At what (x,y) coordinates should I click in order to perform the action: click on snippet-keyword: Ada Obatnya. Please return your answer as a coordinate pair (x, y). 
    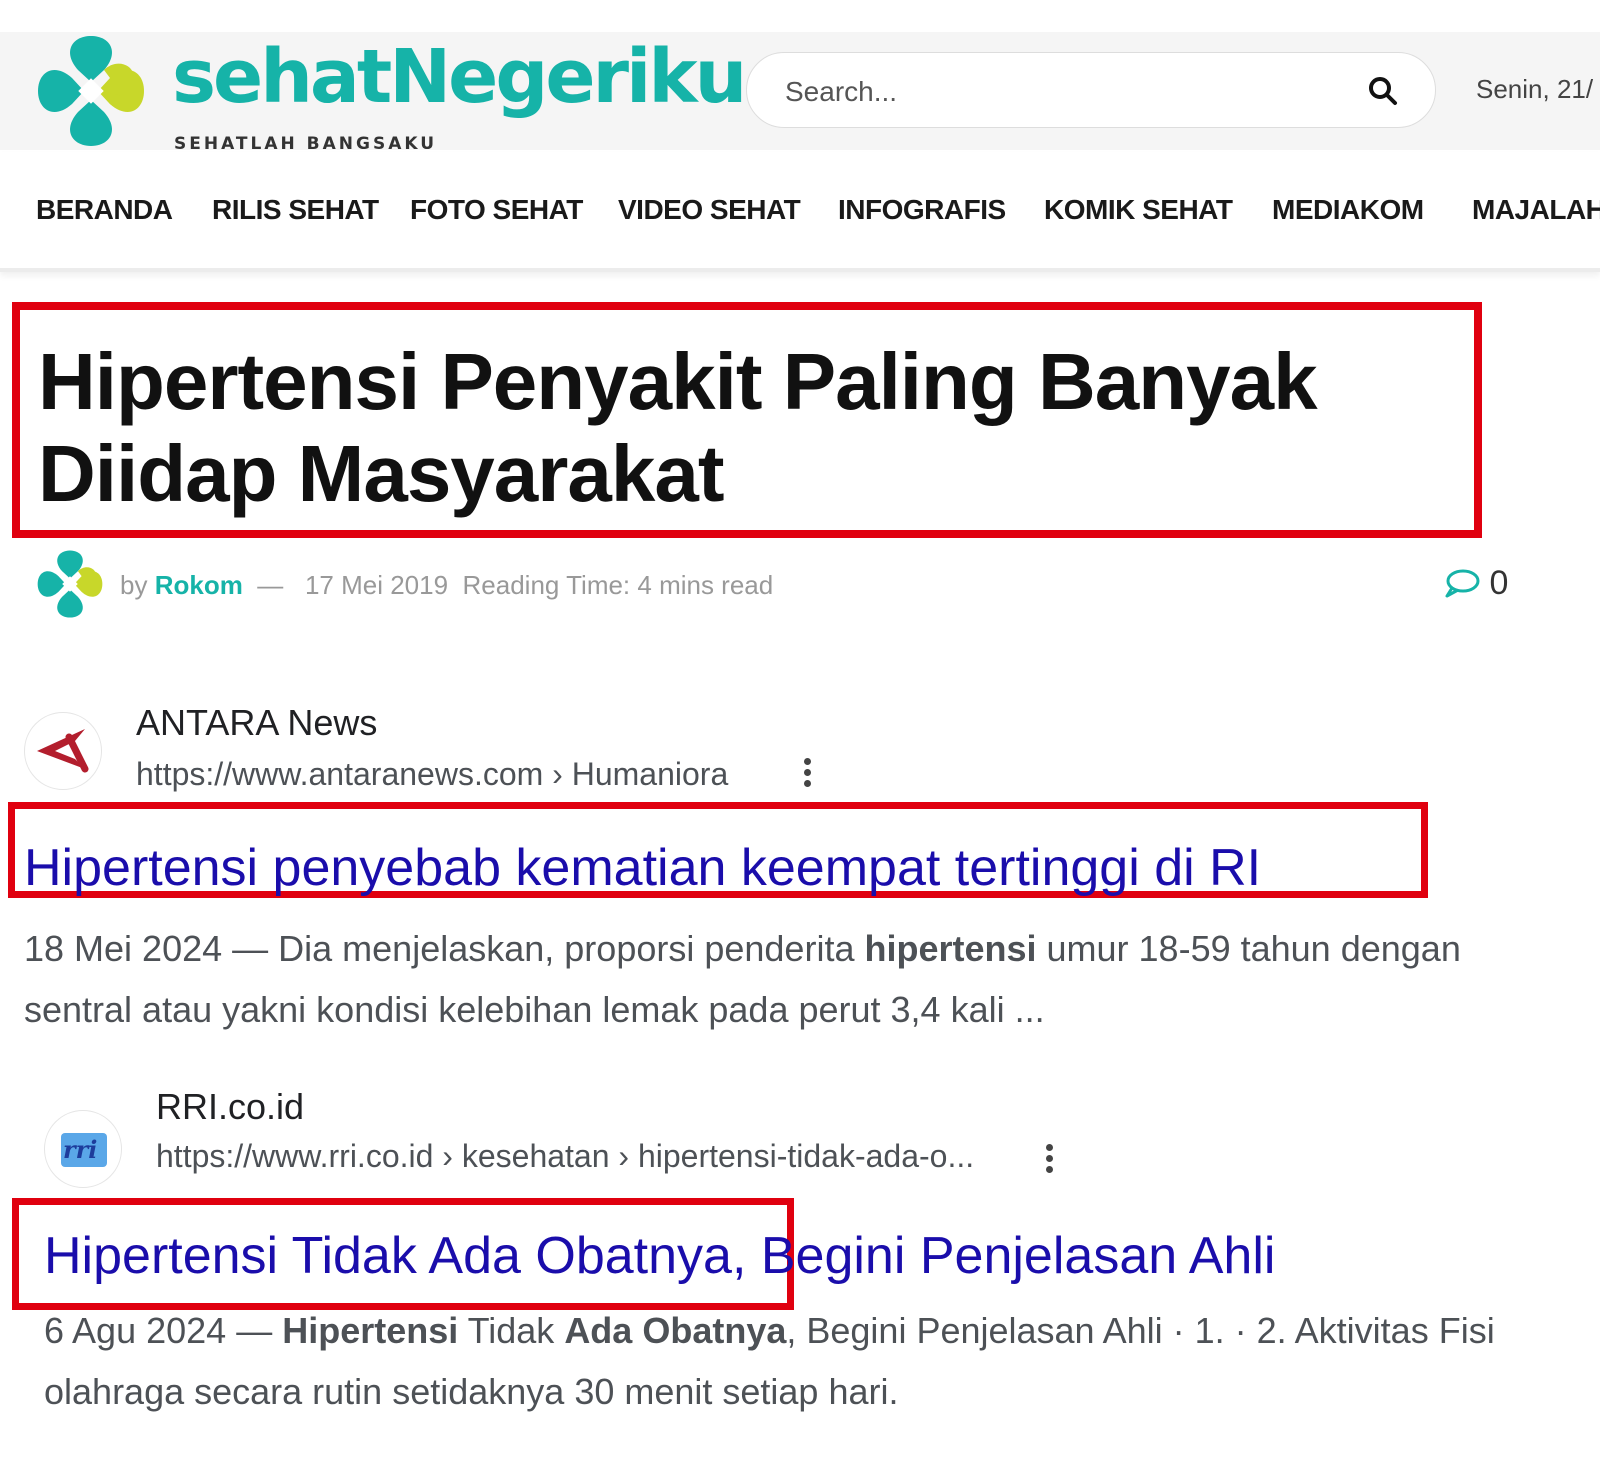
    Looking at the image, I should click on (675, 1330).